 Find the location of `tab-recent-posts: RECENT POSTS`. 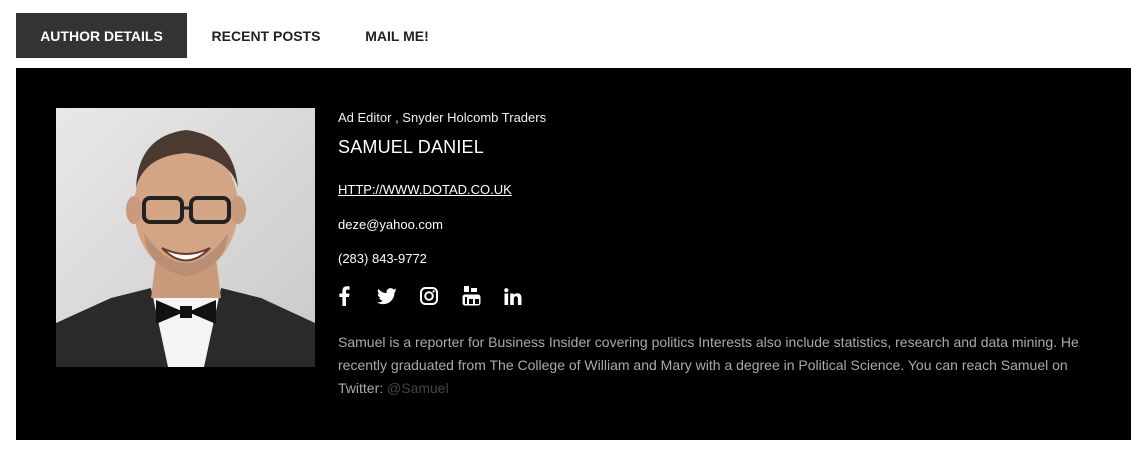

tab-recent-posts: RECENT POSTS is located at coordinates (266, 35).